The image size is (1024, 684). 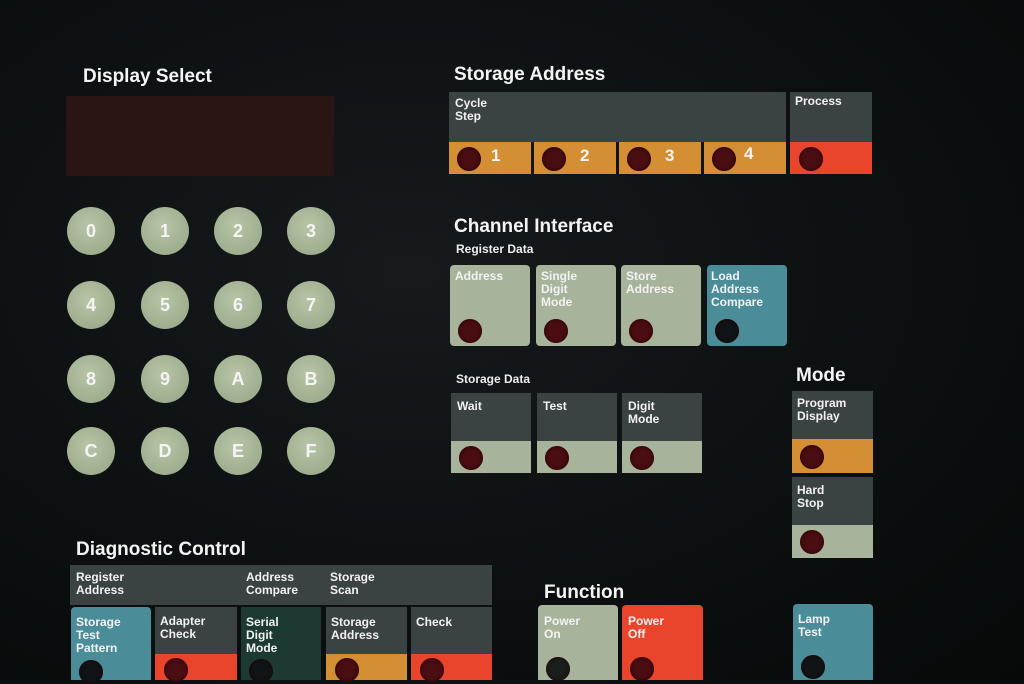 I want to click on address-label: Address, so click(x=479, y=276).